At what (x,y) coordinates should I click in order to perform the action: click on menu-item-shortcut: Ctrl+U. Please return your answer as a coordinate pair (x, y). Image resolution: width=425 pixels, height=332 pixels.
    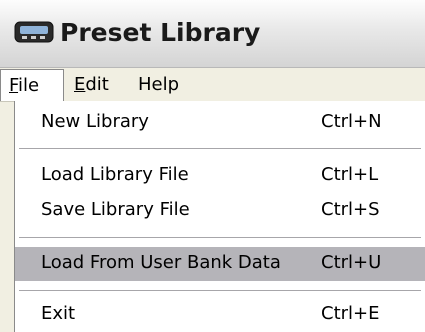
    Looking at the image, I should click on (351, 262).